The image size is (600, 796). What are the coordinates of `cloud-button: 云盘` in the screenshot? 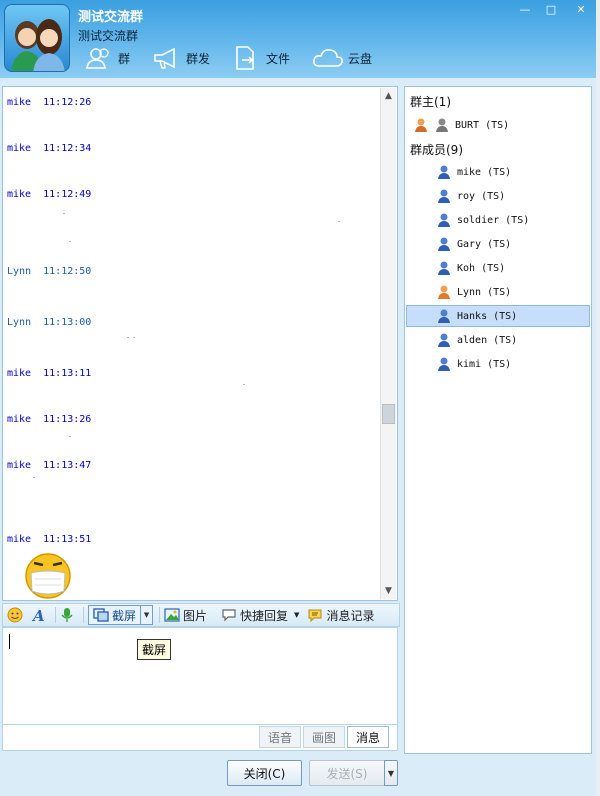 It's located at (342, 58).